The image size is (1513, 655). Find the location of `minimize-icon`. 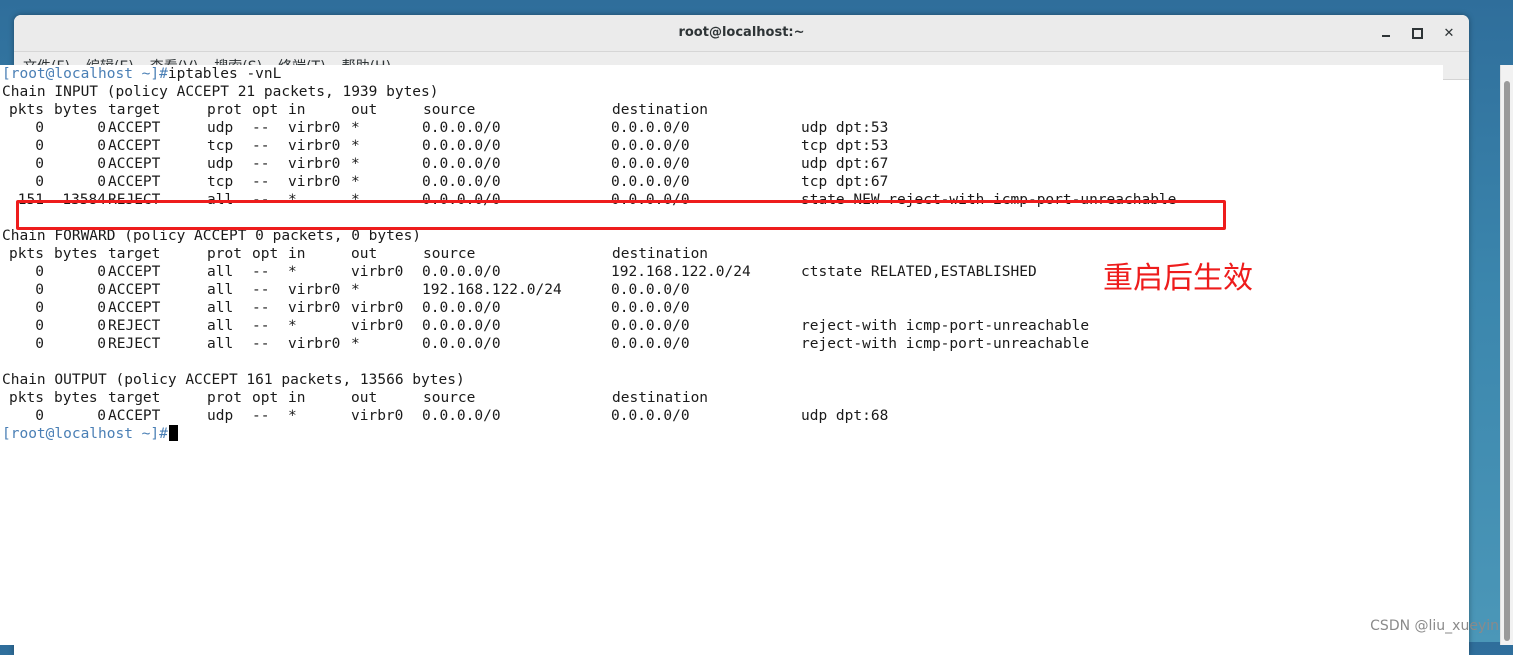

minimize-icon is located at coordinates (1386, 36).